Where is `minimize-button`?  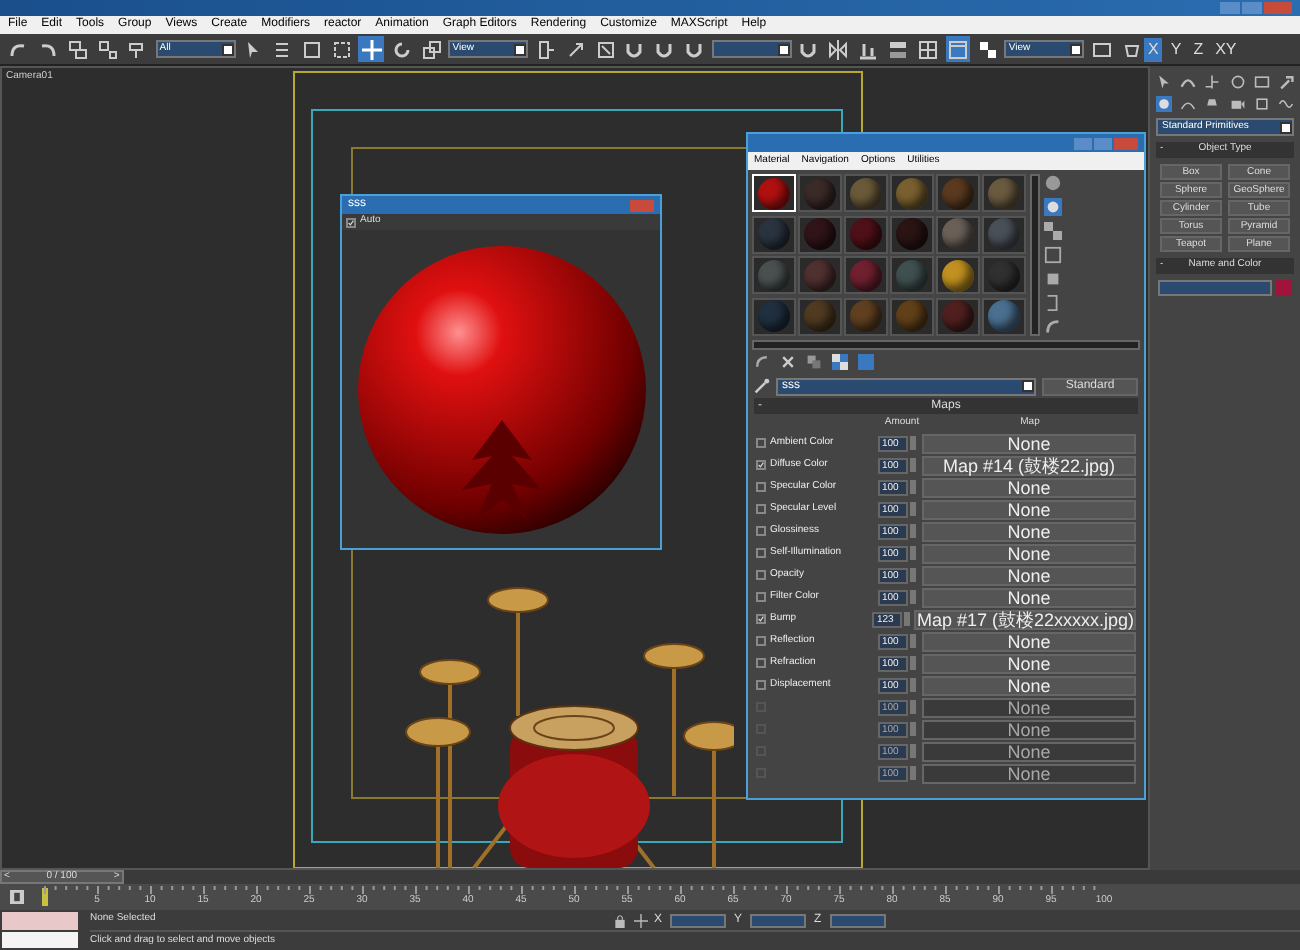 minimize-button is located at coordinates (1083, 143).